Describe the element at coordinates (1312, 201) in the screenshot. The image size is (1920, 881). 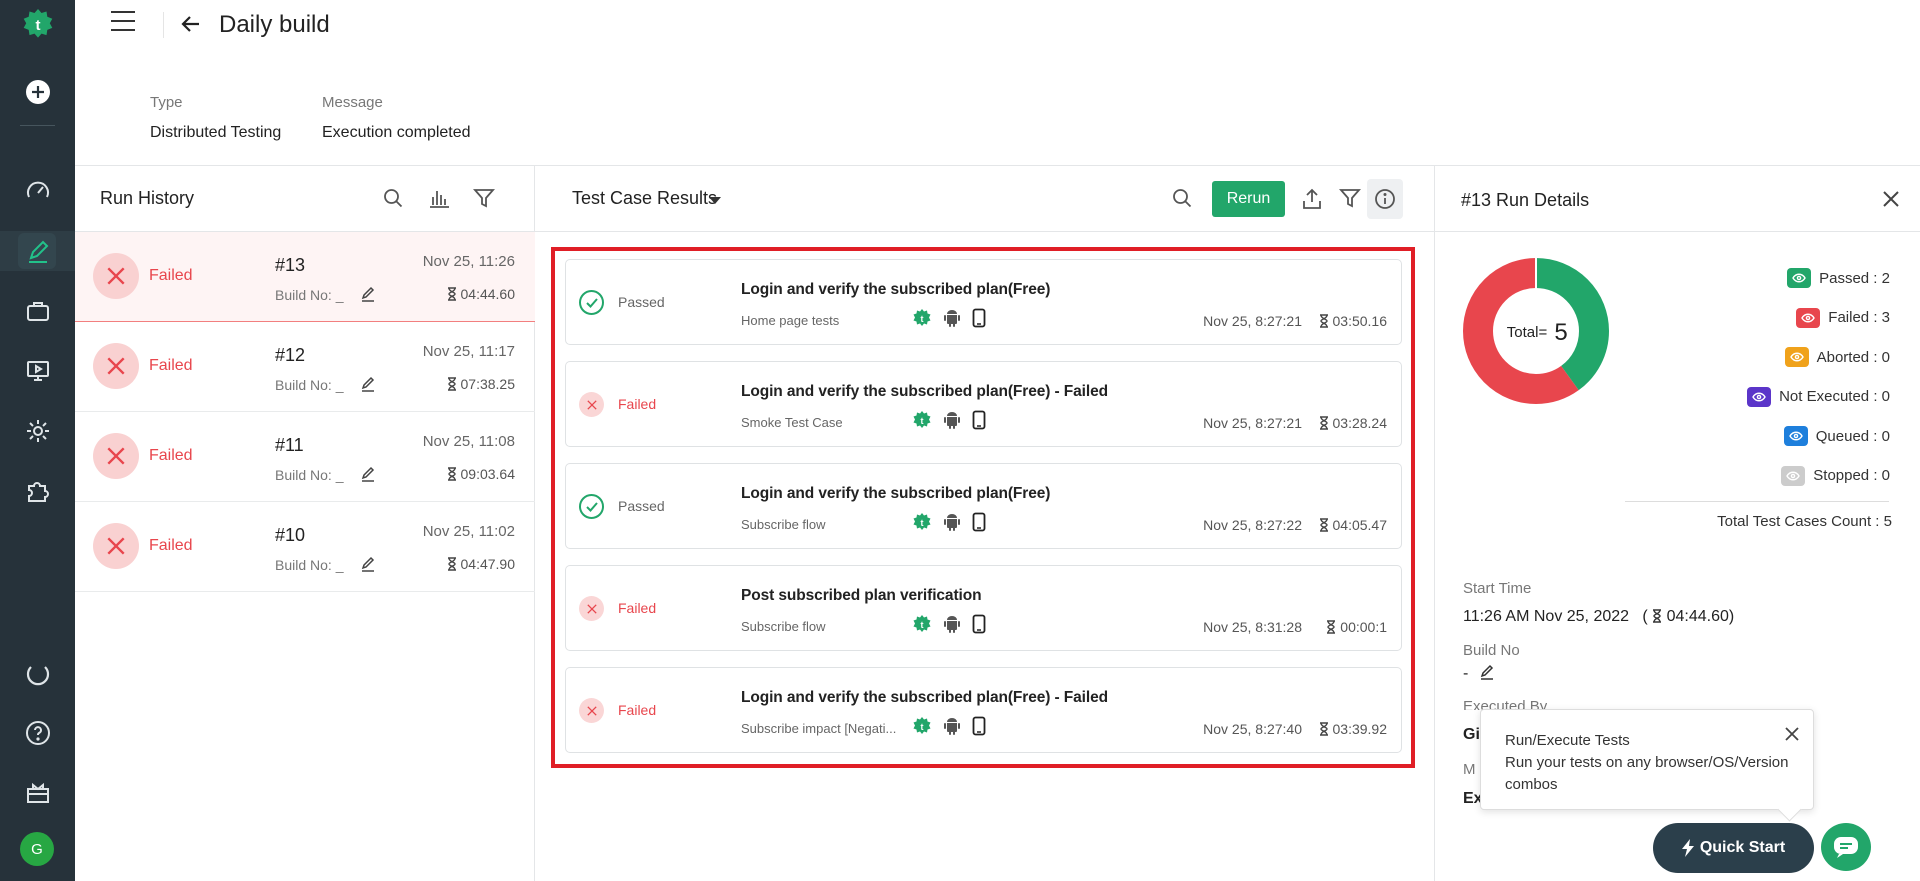
I see `upload-icon` at that location.